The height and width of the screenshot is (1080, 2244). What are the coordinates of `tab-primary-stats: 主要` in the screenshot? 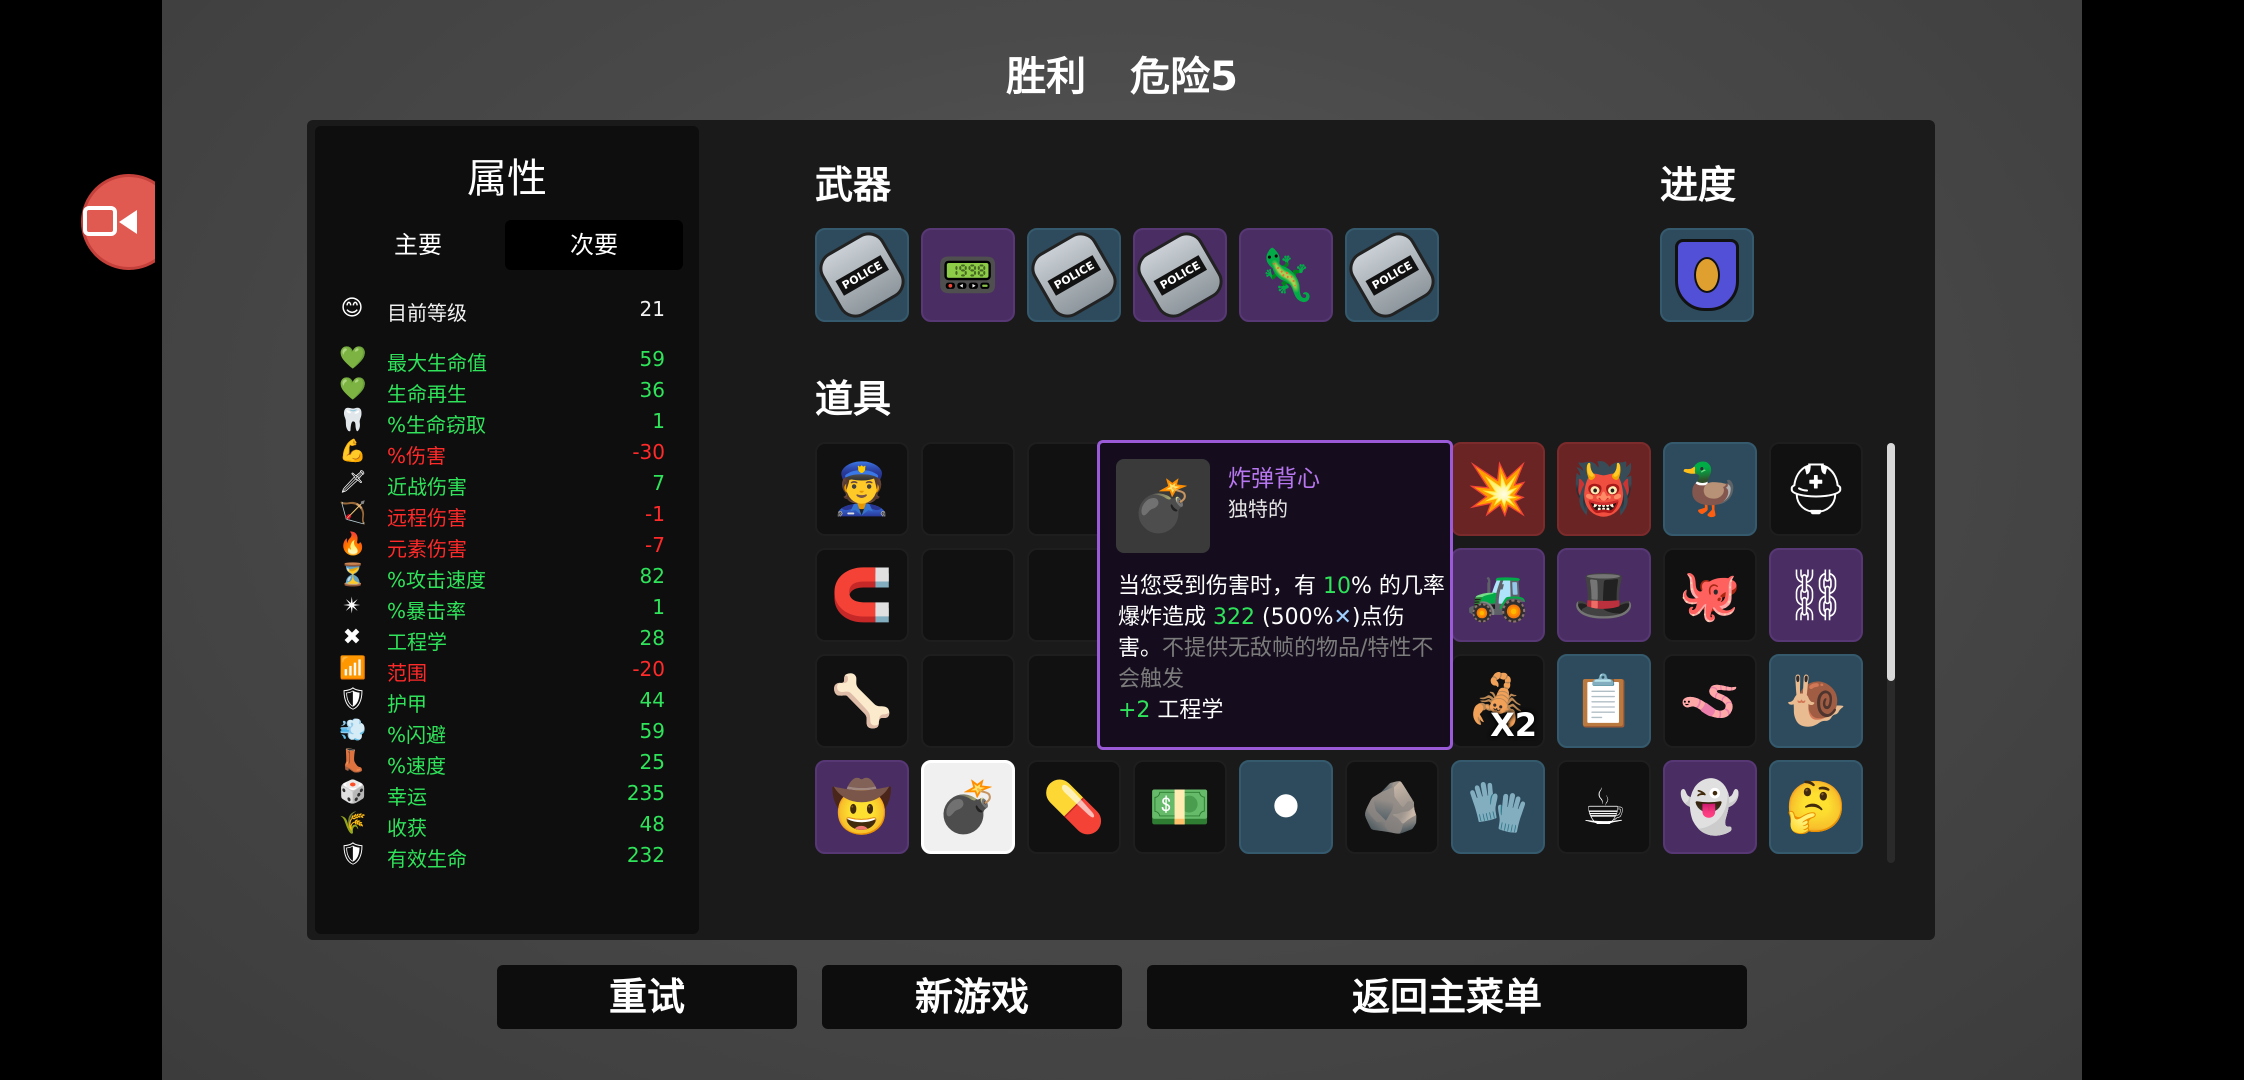 It's located at (418, 245).